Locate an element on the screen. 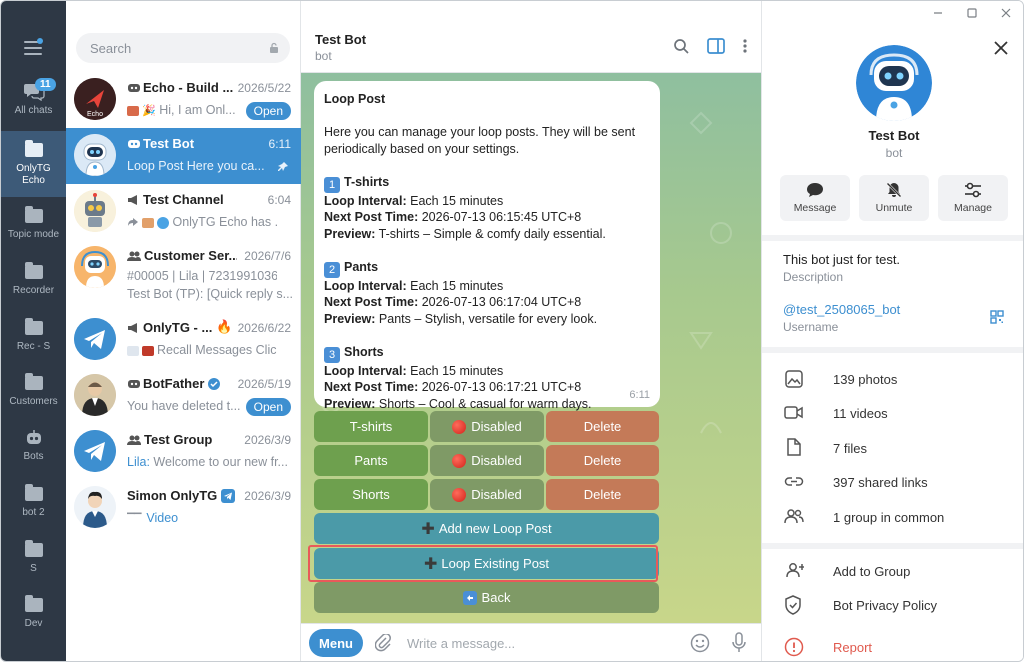 The image size is (1024, 662). bot-menu-button: Menu is located at coordinates (336, 643).